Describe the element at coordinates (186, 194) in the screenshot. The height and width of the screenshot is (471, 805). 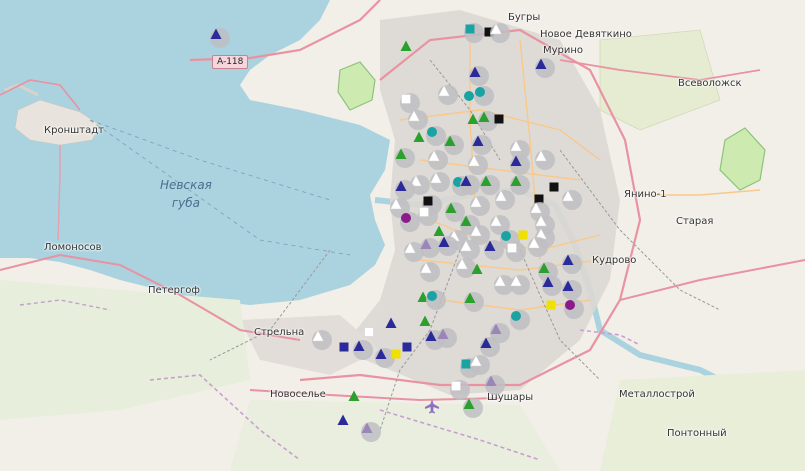
I see `water-label: Невская губа` at that location.